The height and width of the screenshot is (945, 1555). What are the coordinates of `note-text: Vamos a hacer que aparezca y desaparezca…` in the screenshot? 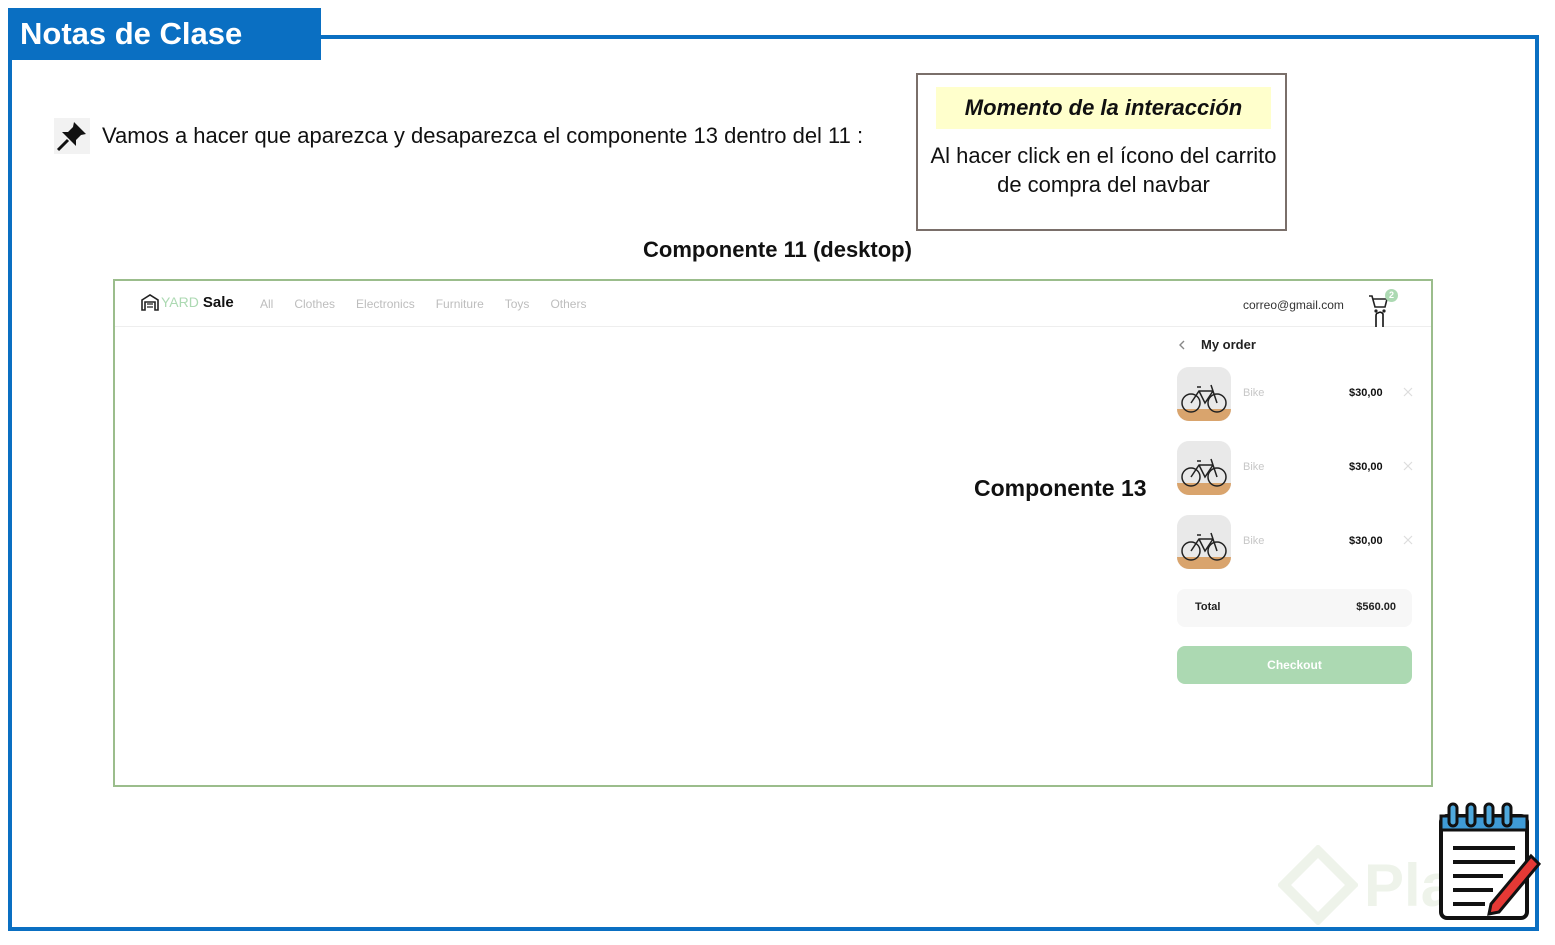 It's located at (483, 135).